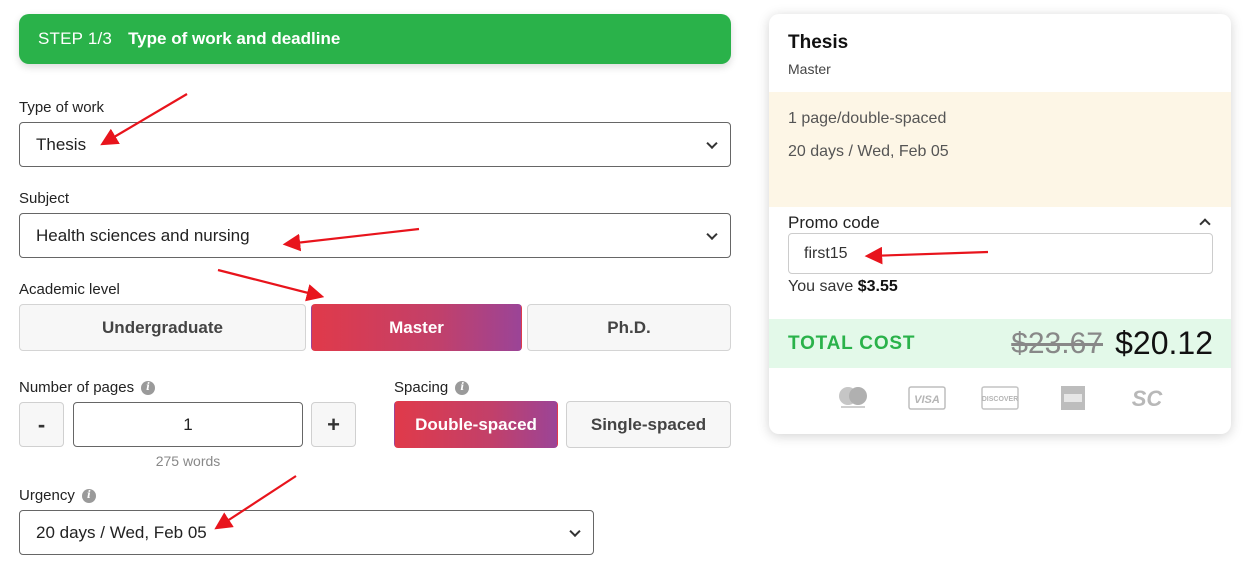  I want to click on word-count: 275 words, so click(188, 461).